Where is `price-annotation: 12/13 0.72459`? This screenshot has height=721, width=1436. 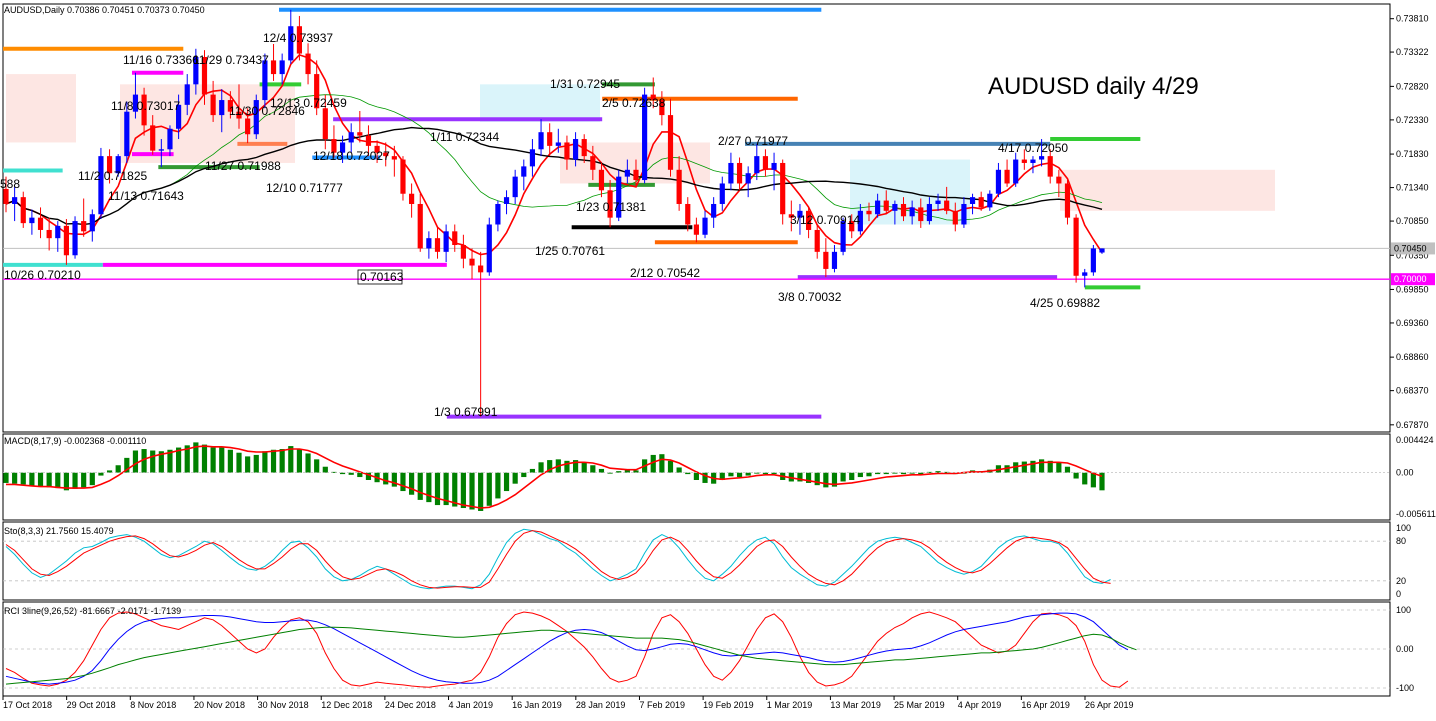
price-annotation: 12/13 0.72459 is located at coordinates (308, 103).